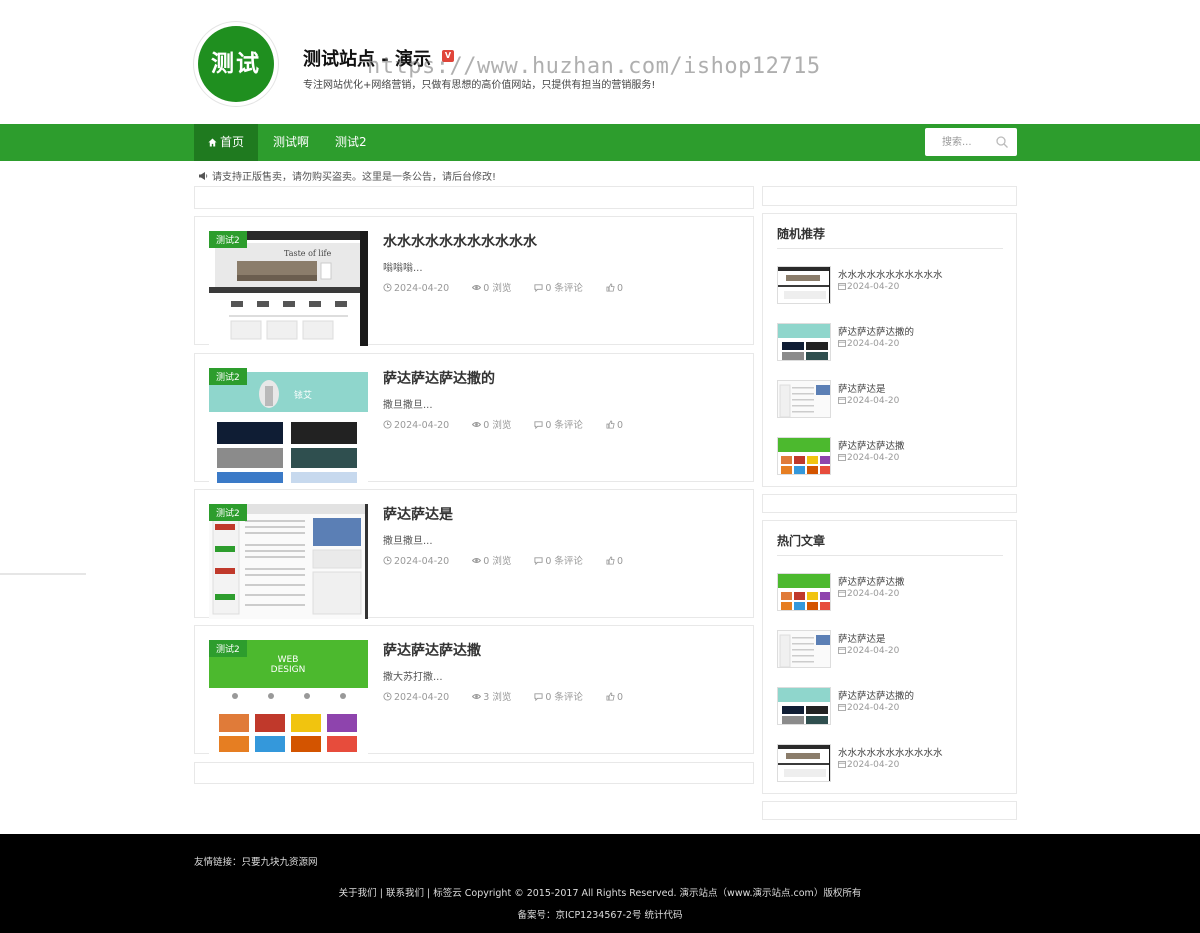 The image size is (1200, 933). Describe the element at coordinates (405, 893) in the screenshot. I see `contact-link: 联系我们` at that location.